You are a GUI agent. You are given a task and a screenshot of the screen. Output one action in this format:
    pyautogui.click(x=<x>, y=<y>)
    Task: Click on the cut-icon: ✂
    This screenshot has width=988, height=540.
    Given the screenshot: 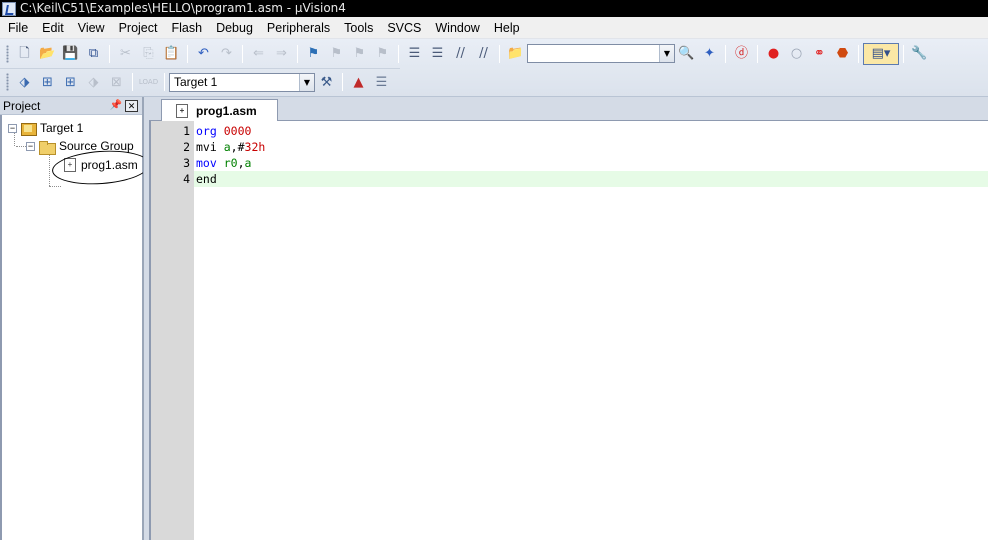 What is the action you would take?
    pyautogui.click(x=125, y=54)
    